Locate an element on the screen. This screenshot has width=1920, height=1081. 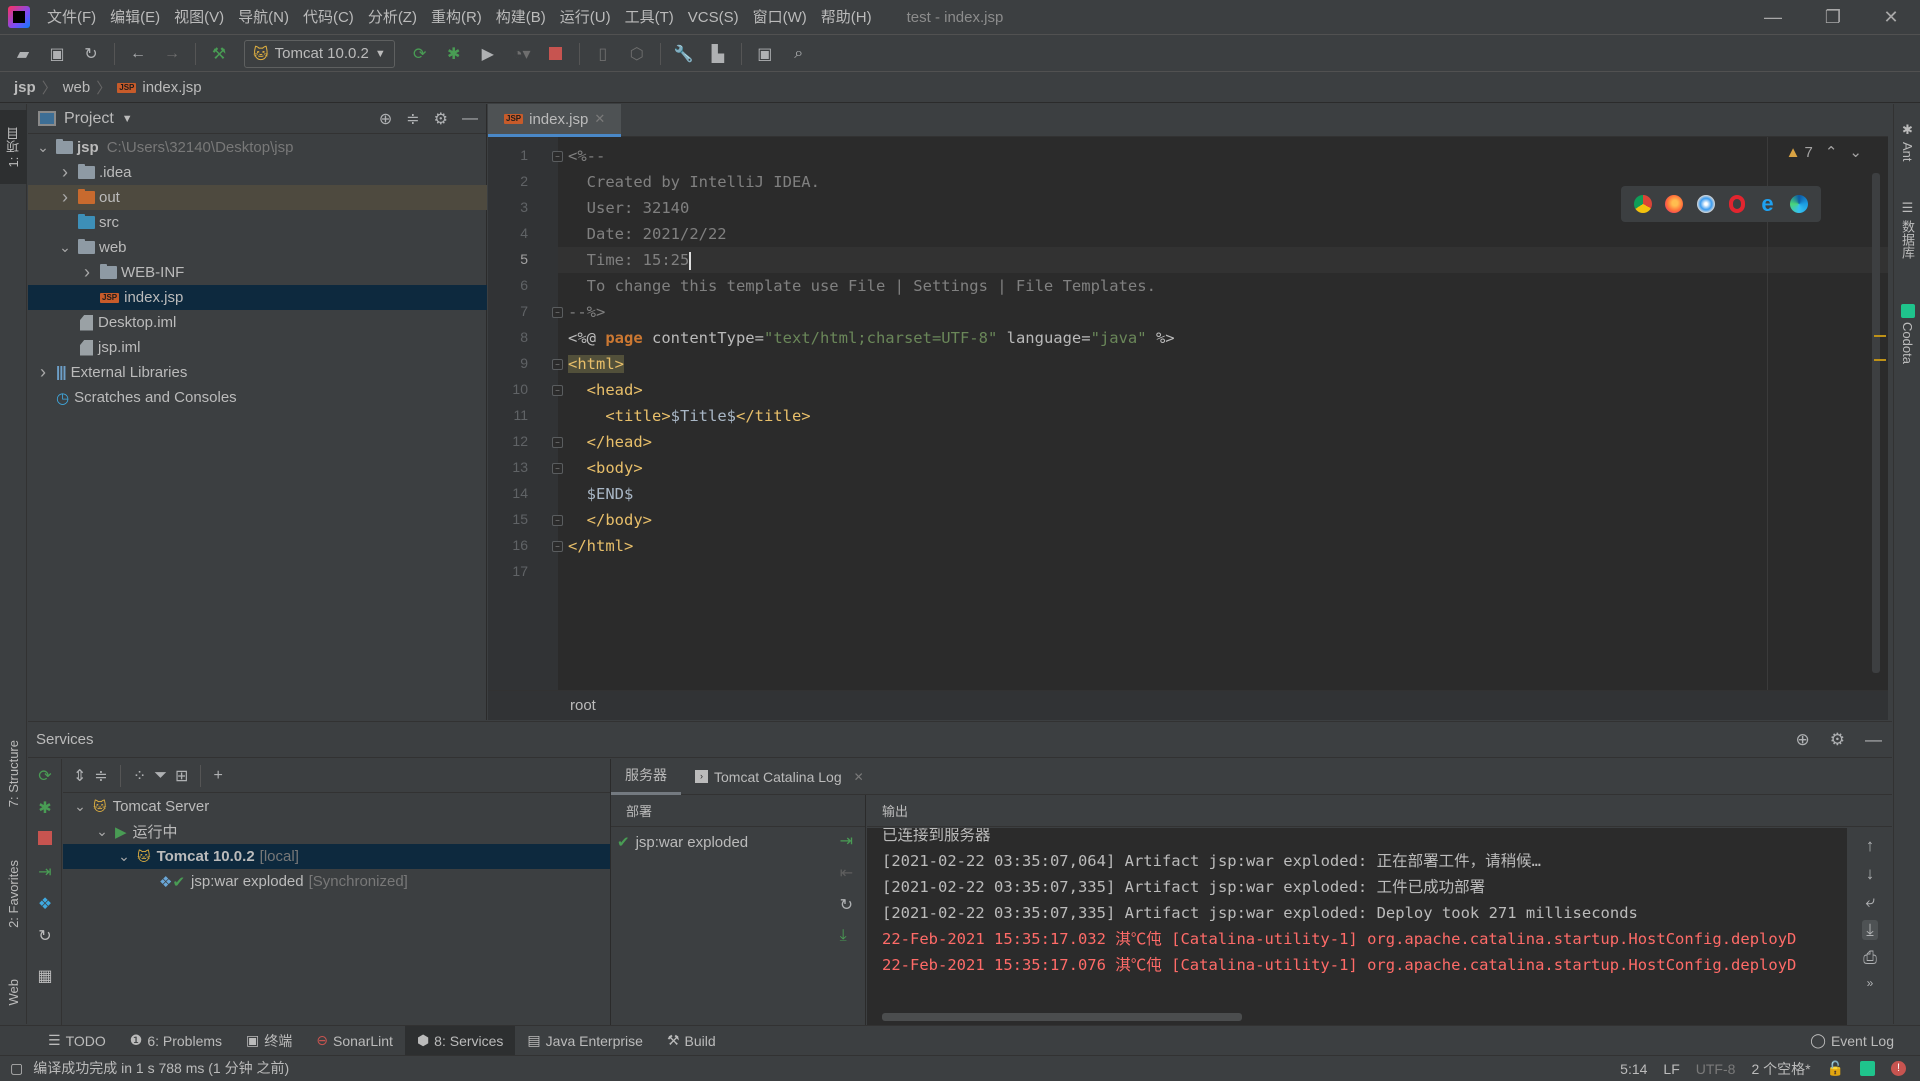
breadcrumb-item-index: index.jsp is located at coordinates (171, 87).